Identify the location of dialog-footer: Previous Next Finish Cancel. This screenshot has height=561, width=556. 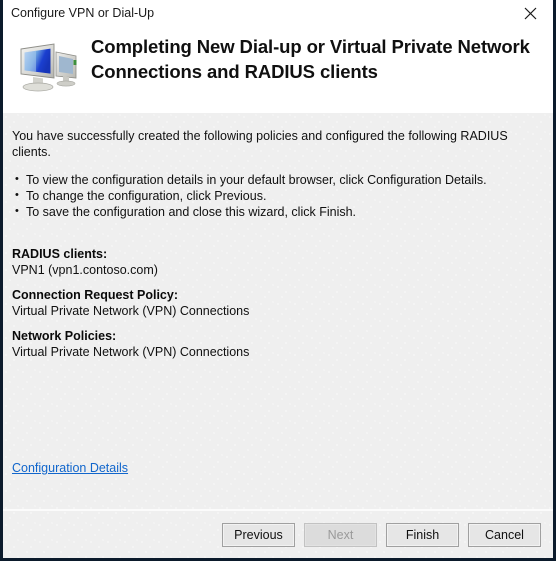
(278, 534).